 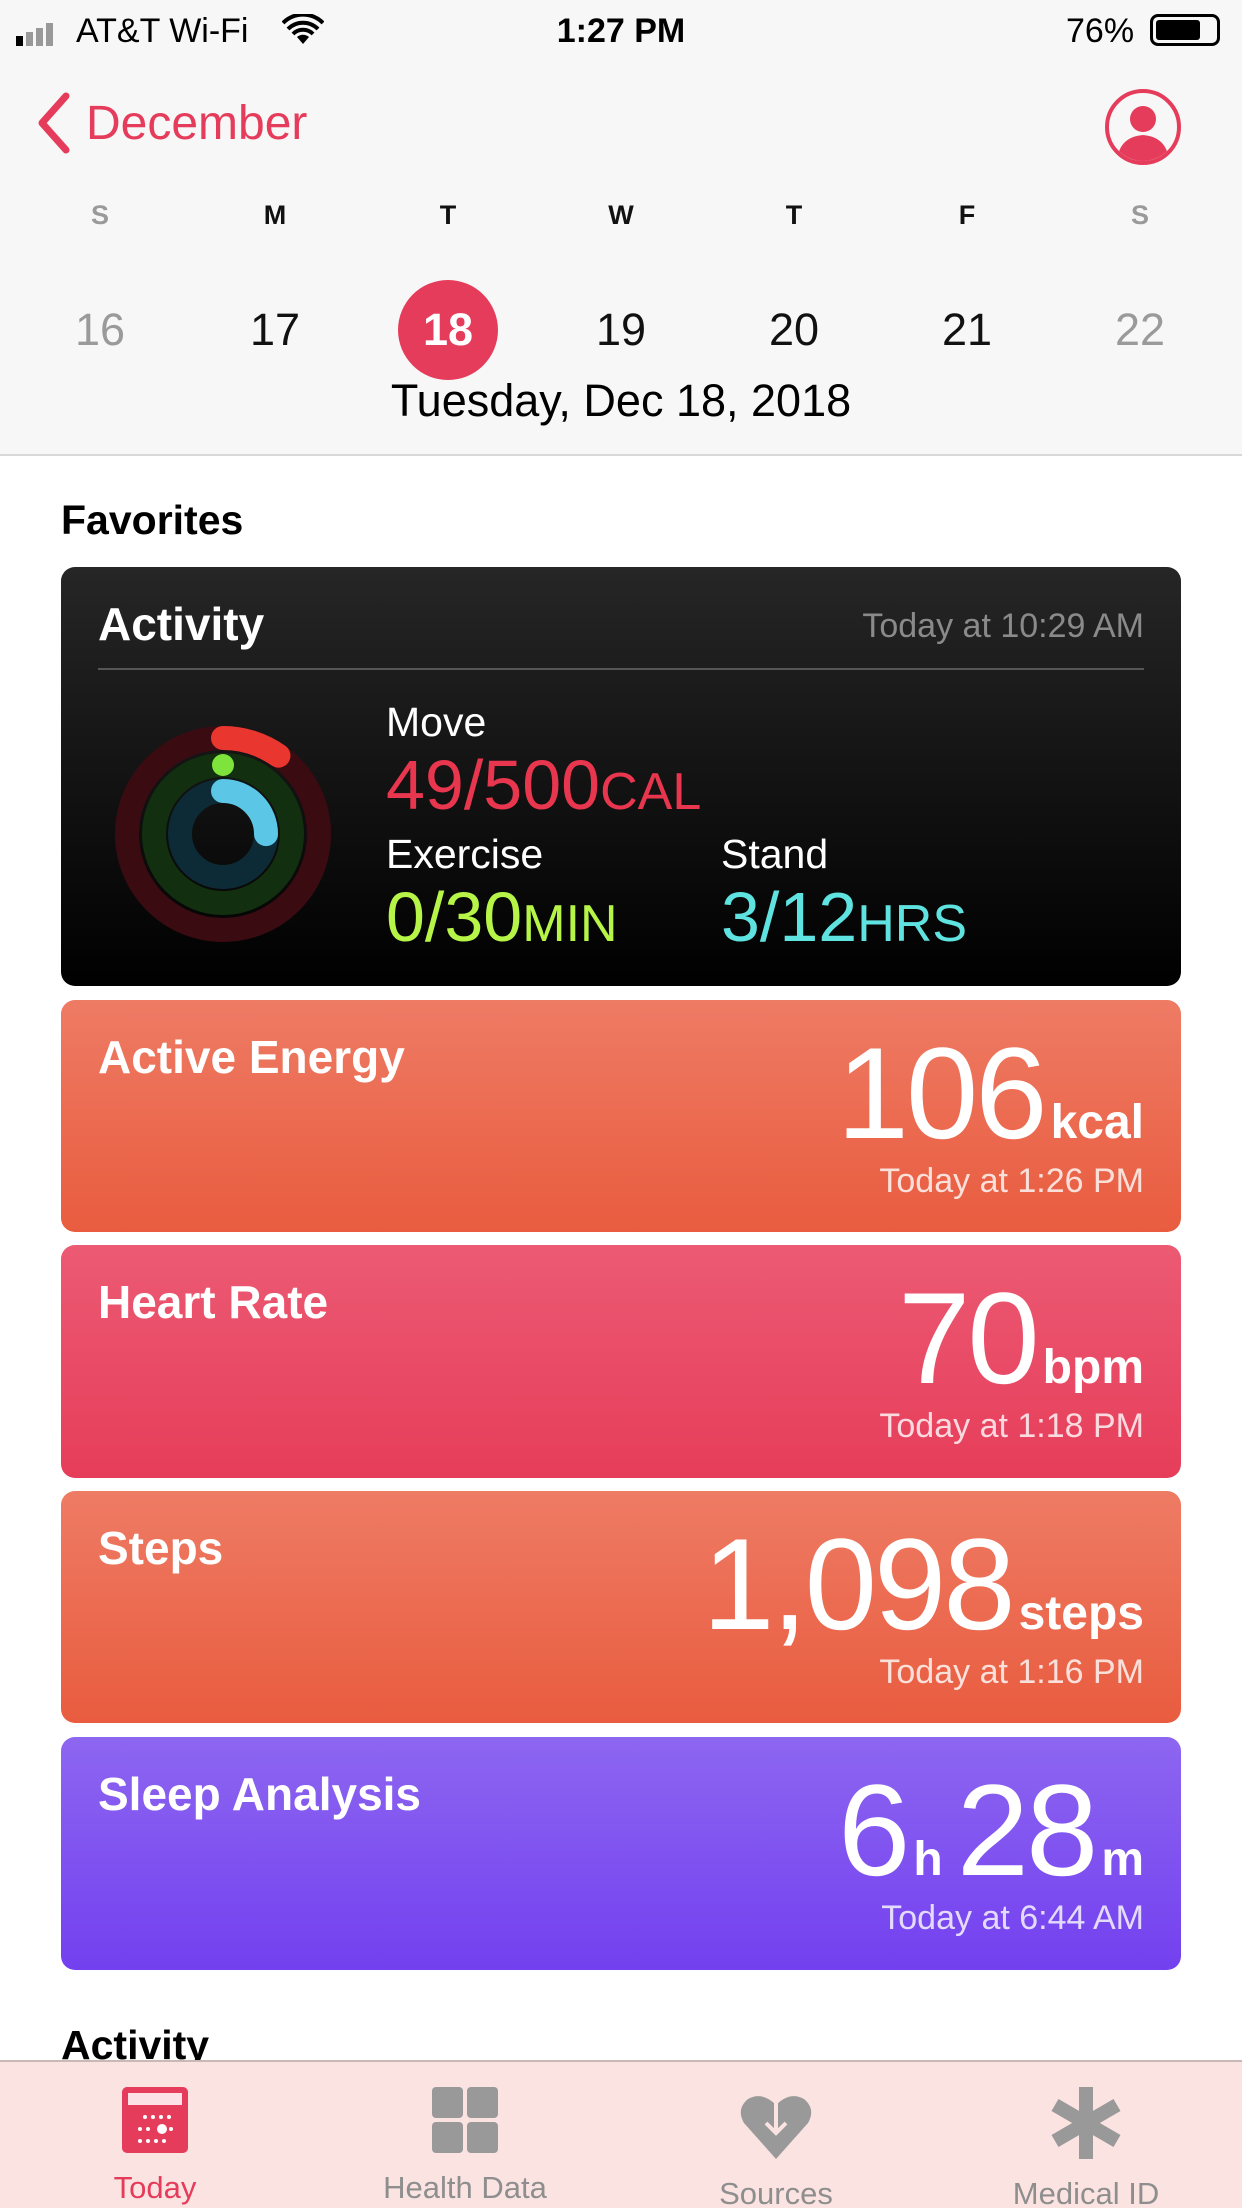 I want to click on favorites-title: Favorites, so click(x=152, y=520).